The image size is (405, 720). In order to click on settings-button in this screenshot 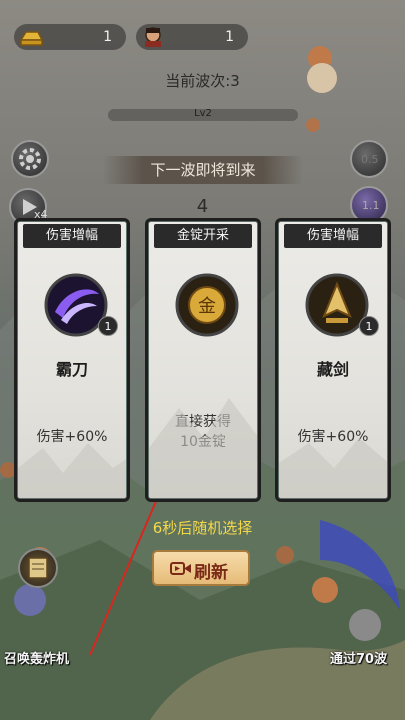, I will do `click(30, 159)`.